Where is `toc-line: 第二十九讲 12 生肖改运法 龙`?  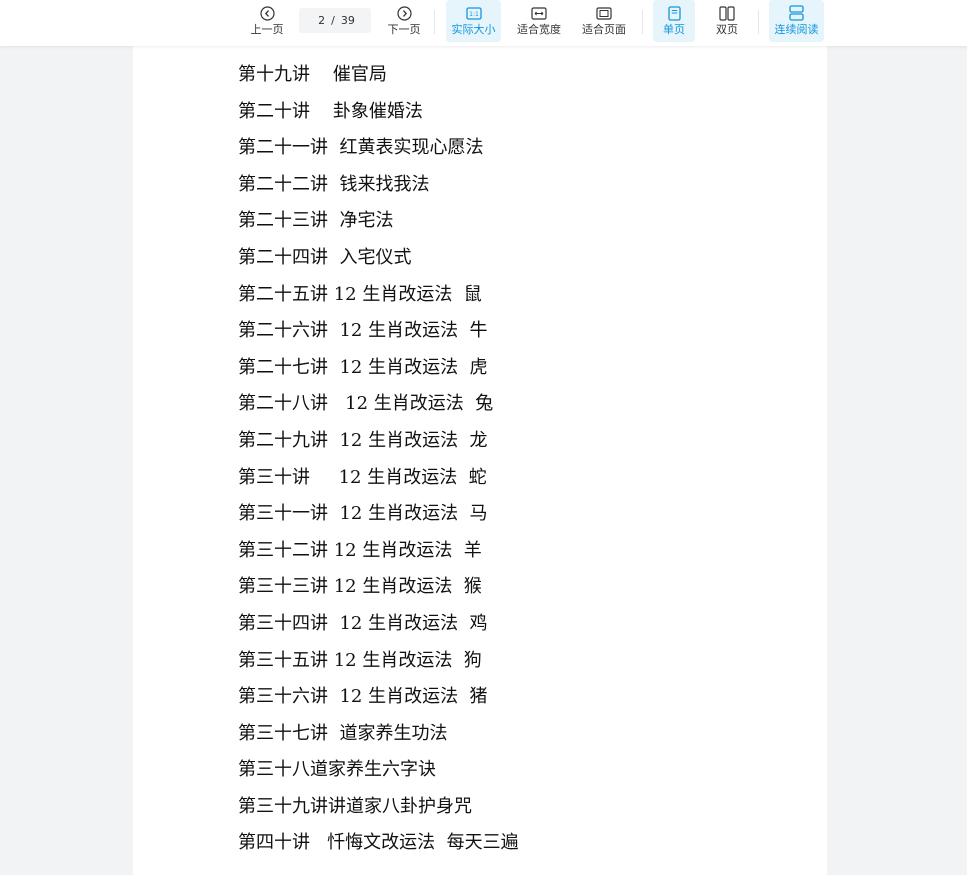 toc-line: 第二十九讲 12 生肖改运法 龙 is located at coordinates (363, 440).